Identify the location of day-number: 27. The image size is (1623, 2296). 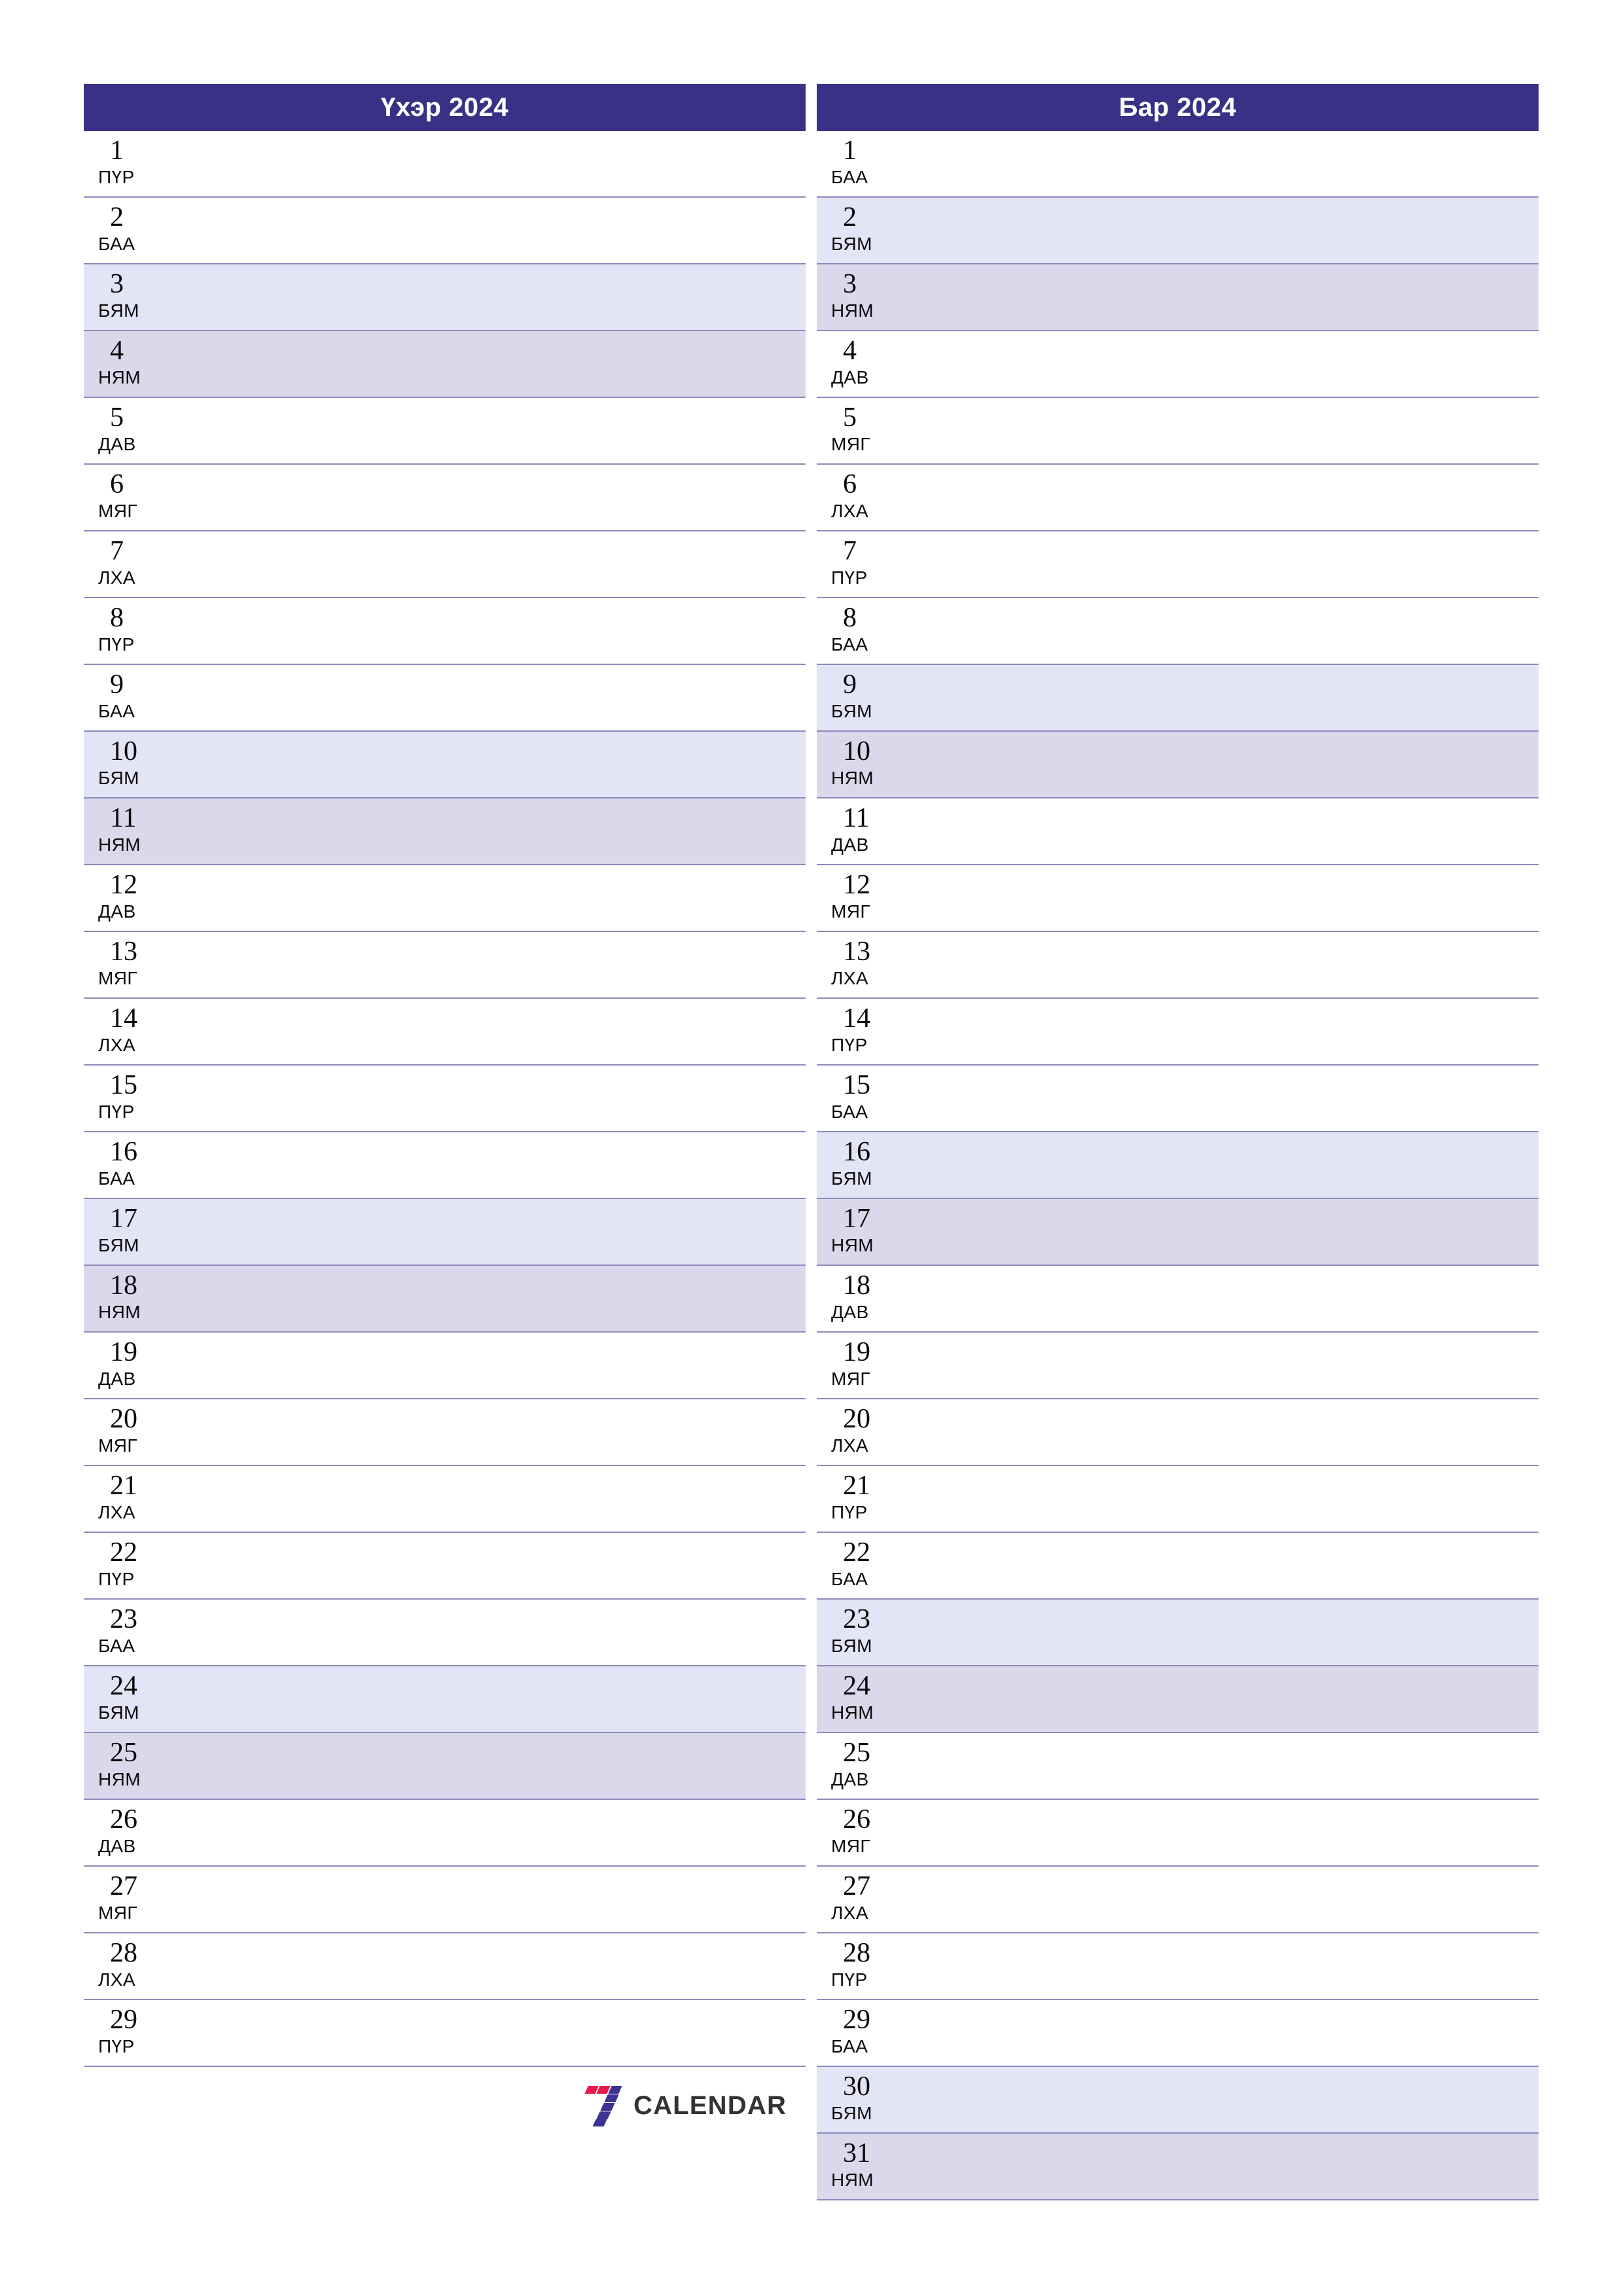
(857, 1886).